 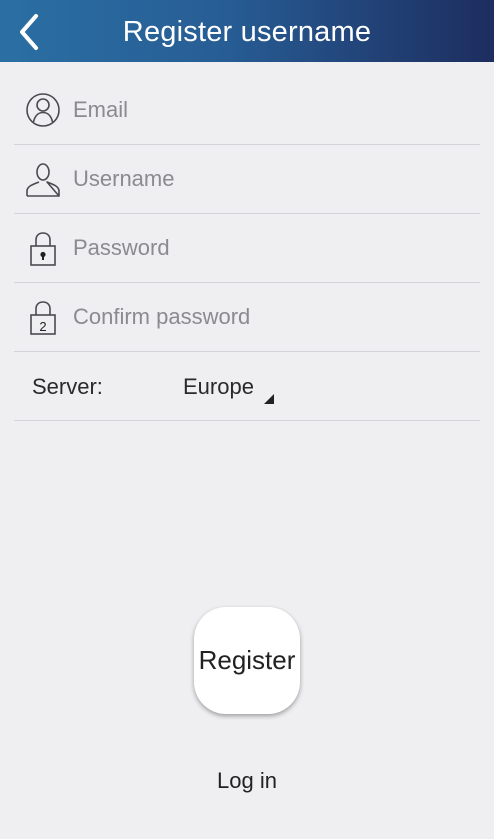 I want to click on server-selected-value: Europe, so click(x=218, y=386).